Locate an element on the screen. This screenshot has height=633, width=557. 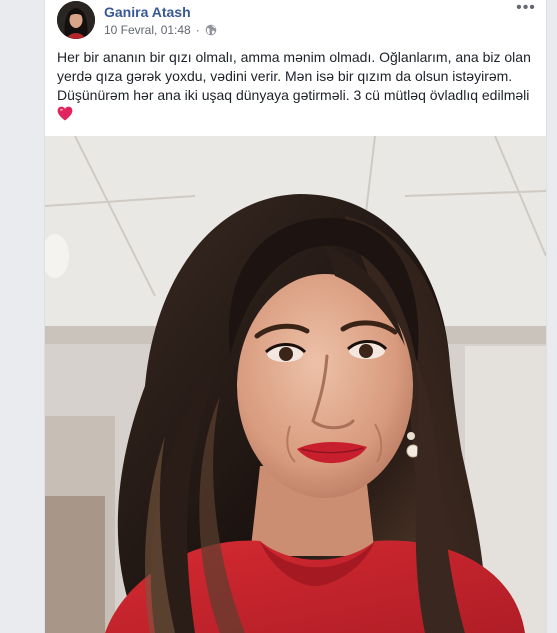
red-heart-icon is located at coordinates (65, 113).